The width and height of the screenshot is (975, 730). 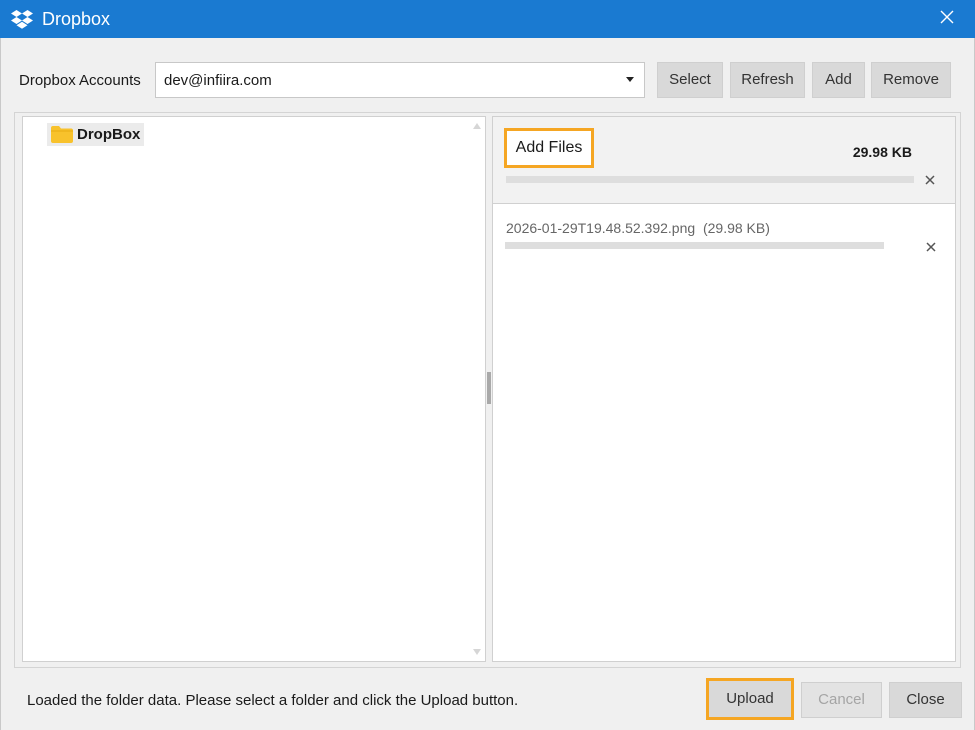 I want to click on files-header: Add Files 29.98 KB, so click(x=724, y=160).